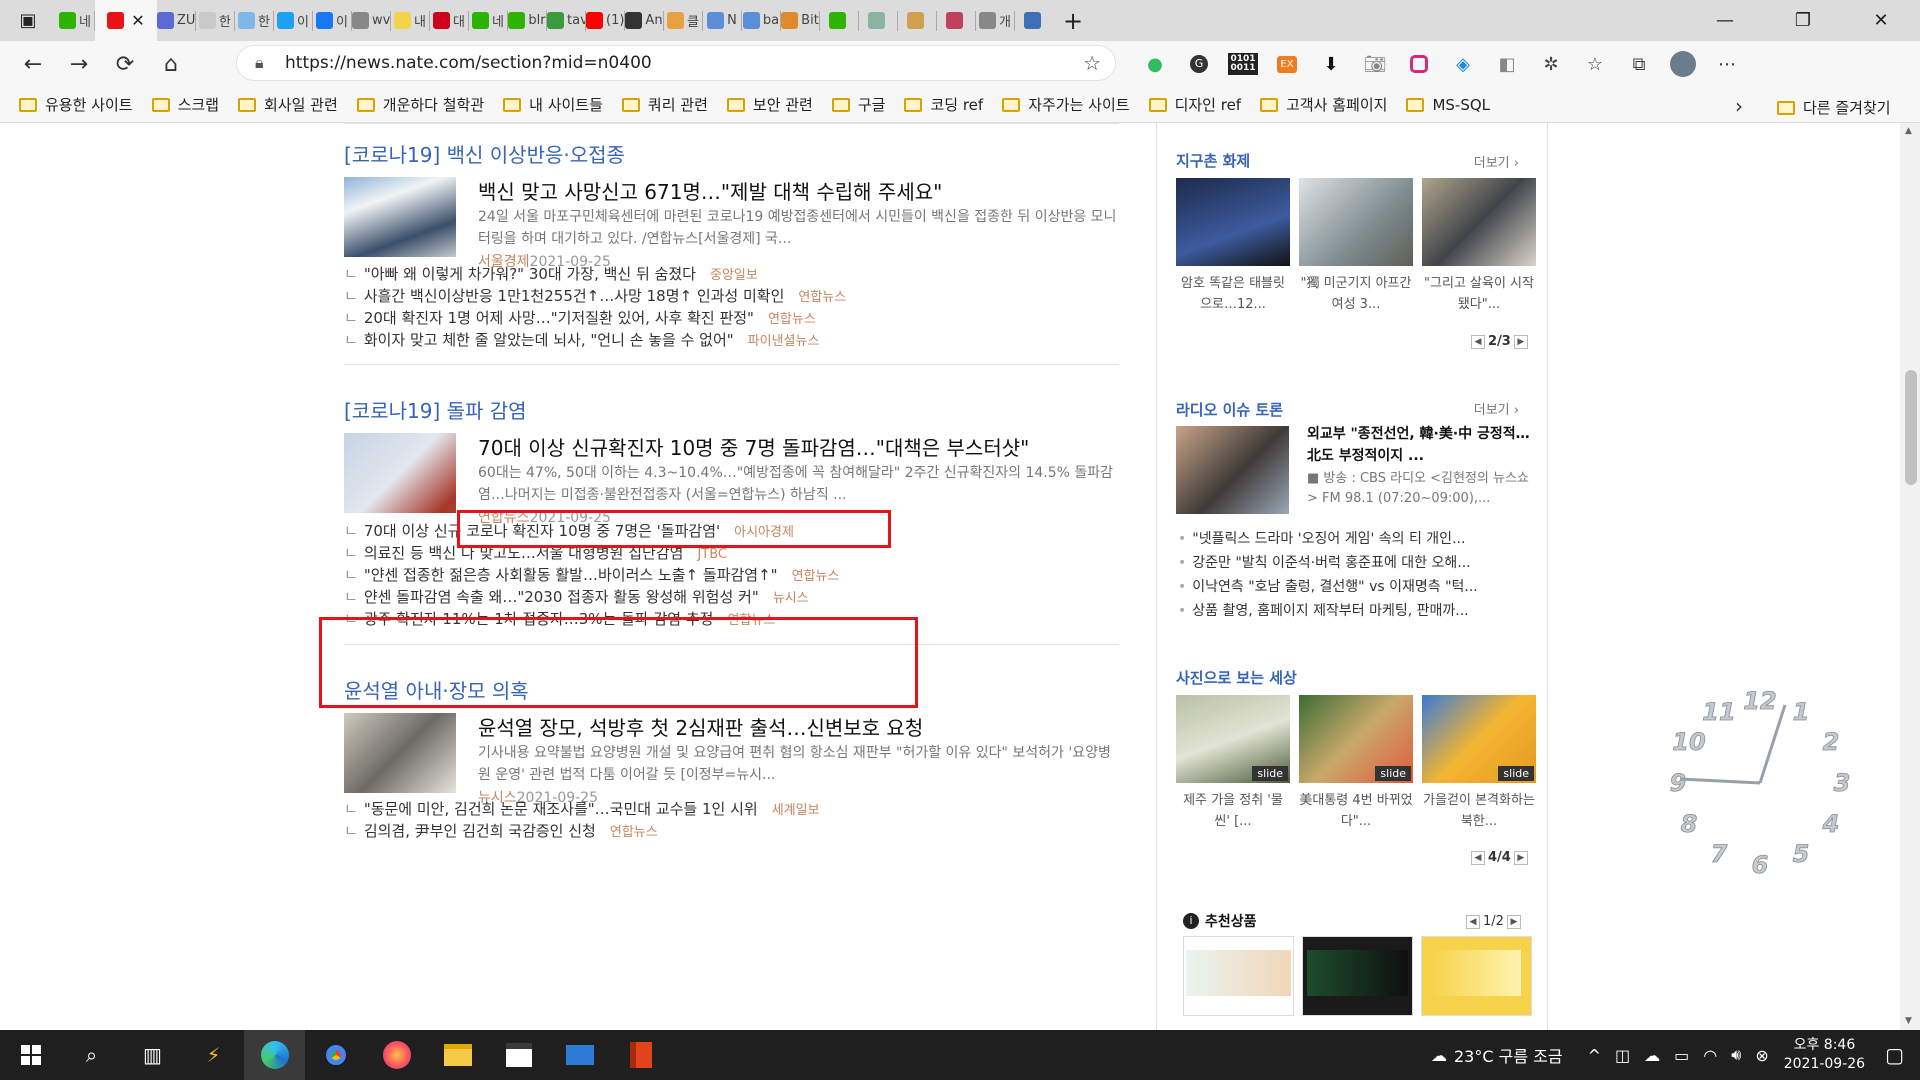  I want to click on forward-button: →, so click(79, 64).